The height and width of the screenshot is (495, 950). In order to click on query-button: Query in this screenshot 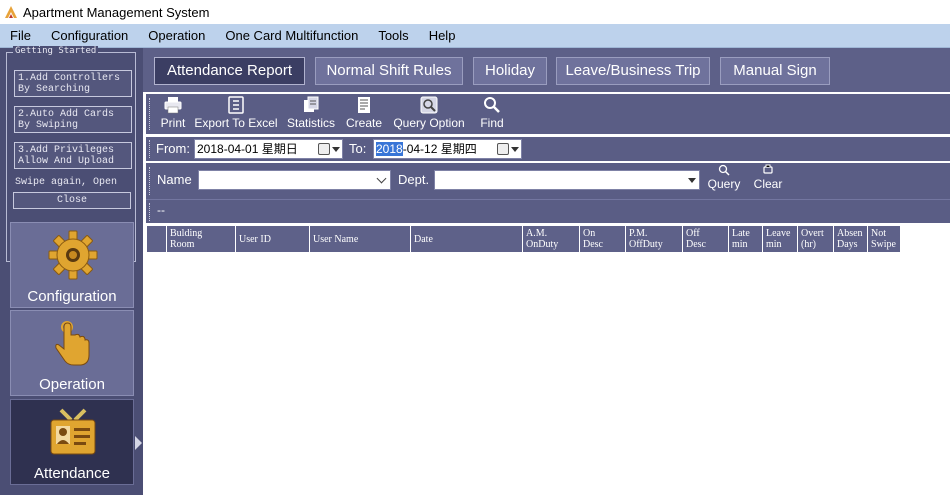, I will do `click(724, 177)`.